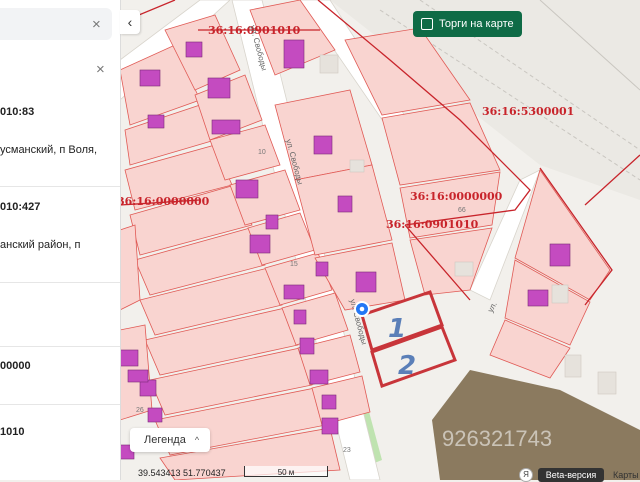  I want to click on result-cadnum: 010:83, so click(17, 112).